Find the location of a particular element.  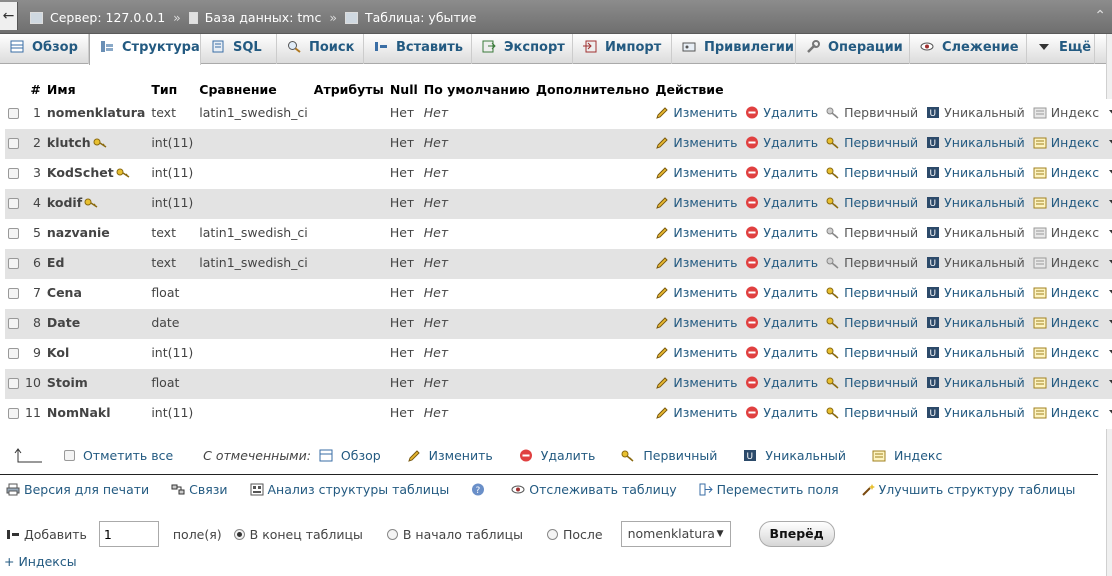

breadcrumb-server: Сервер: 127.0.0.1 is located at coordinates (107, 17).